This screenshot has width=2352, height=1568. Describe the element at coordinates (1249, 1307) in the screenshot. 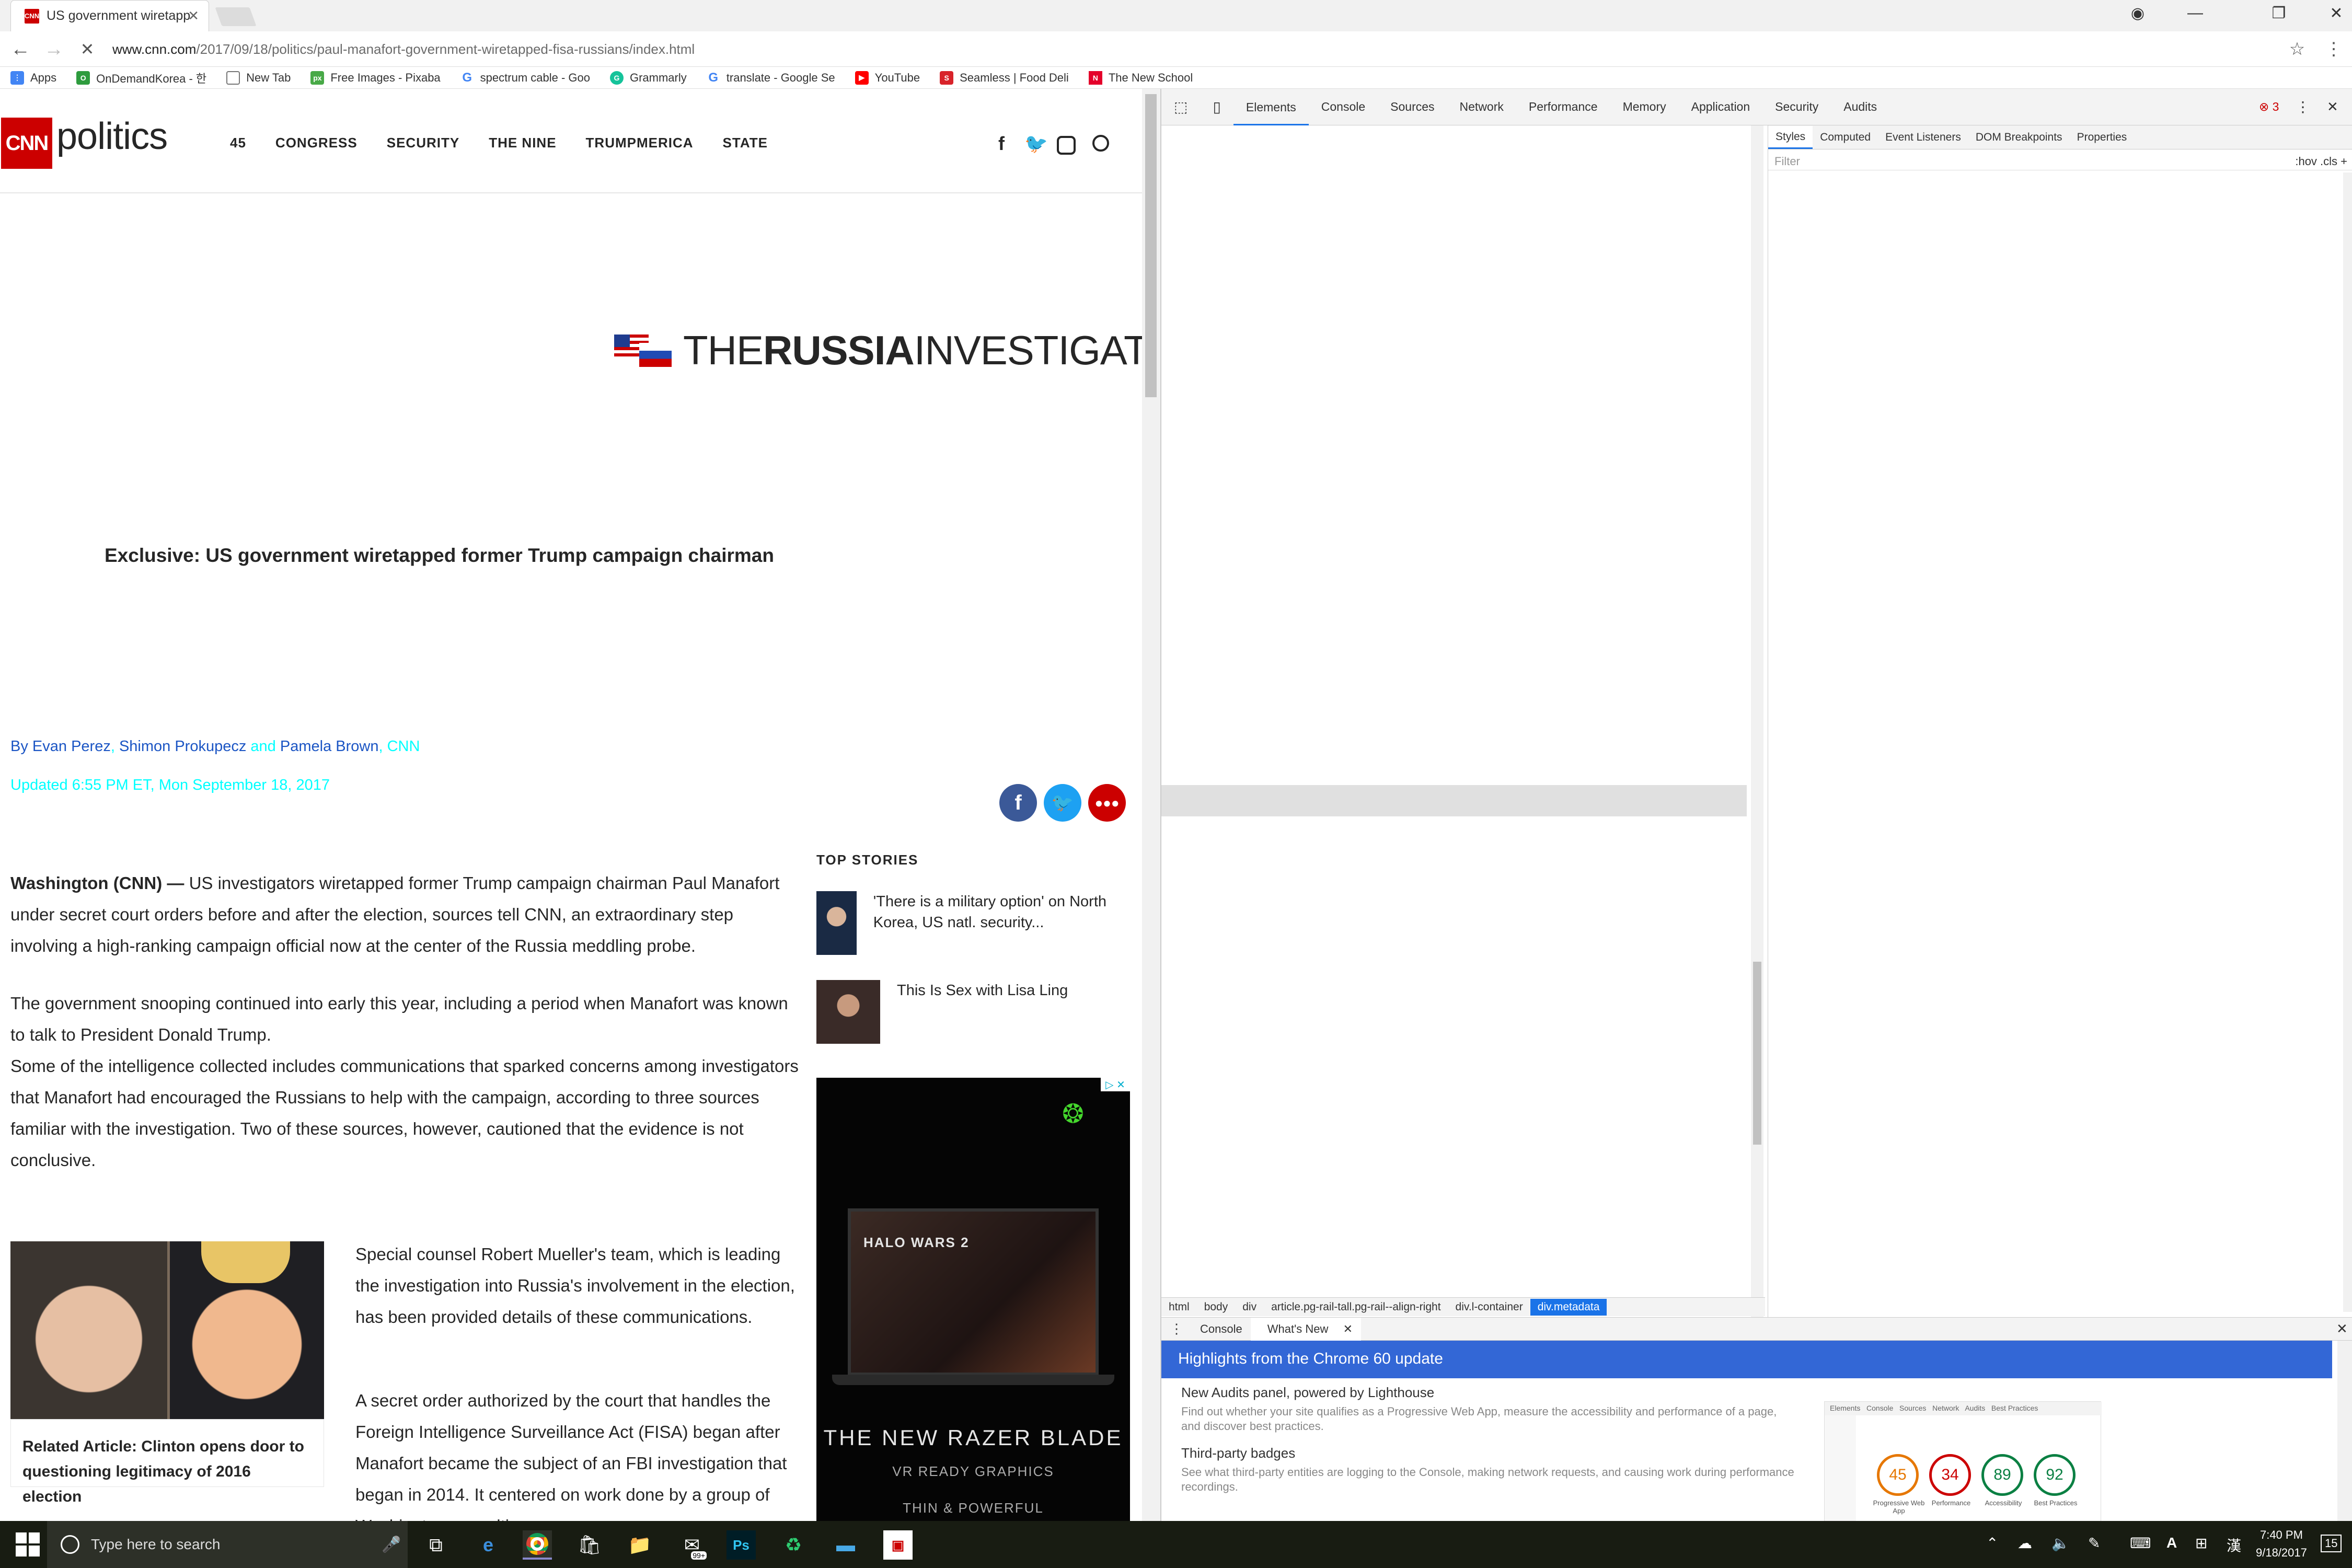

I see `crumb-div: div` at that location.